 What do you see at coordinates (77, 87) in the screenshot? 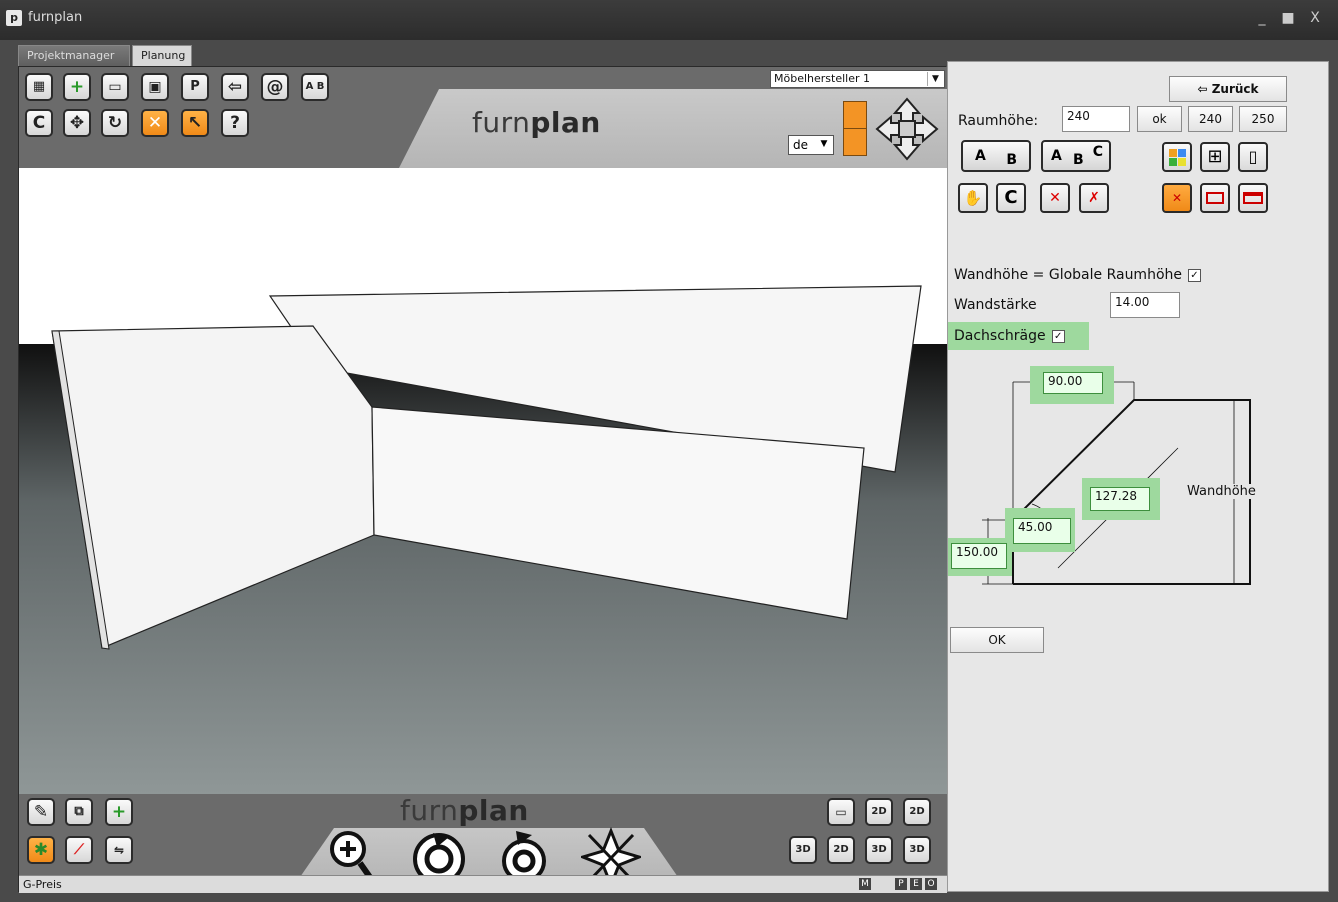
I see `new-icon: +` at bounding box center [77, 87].